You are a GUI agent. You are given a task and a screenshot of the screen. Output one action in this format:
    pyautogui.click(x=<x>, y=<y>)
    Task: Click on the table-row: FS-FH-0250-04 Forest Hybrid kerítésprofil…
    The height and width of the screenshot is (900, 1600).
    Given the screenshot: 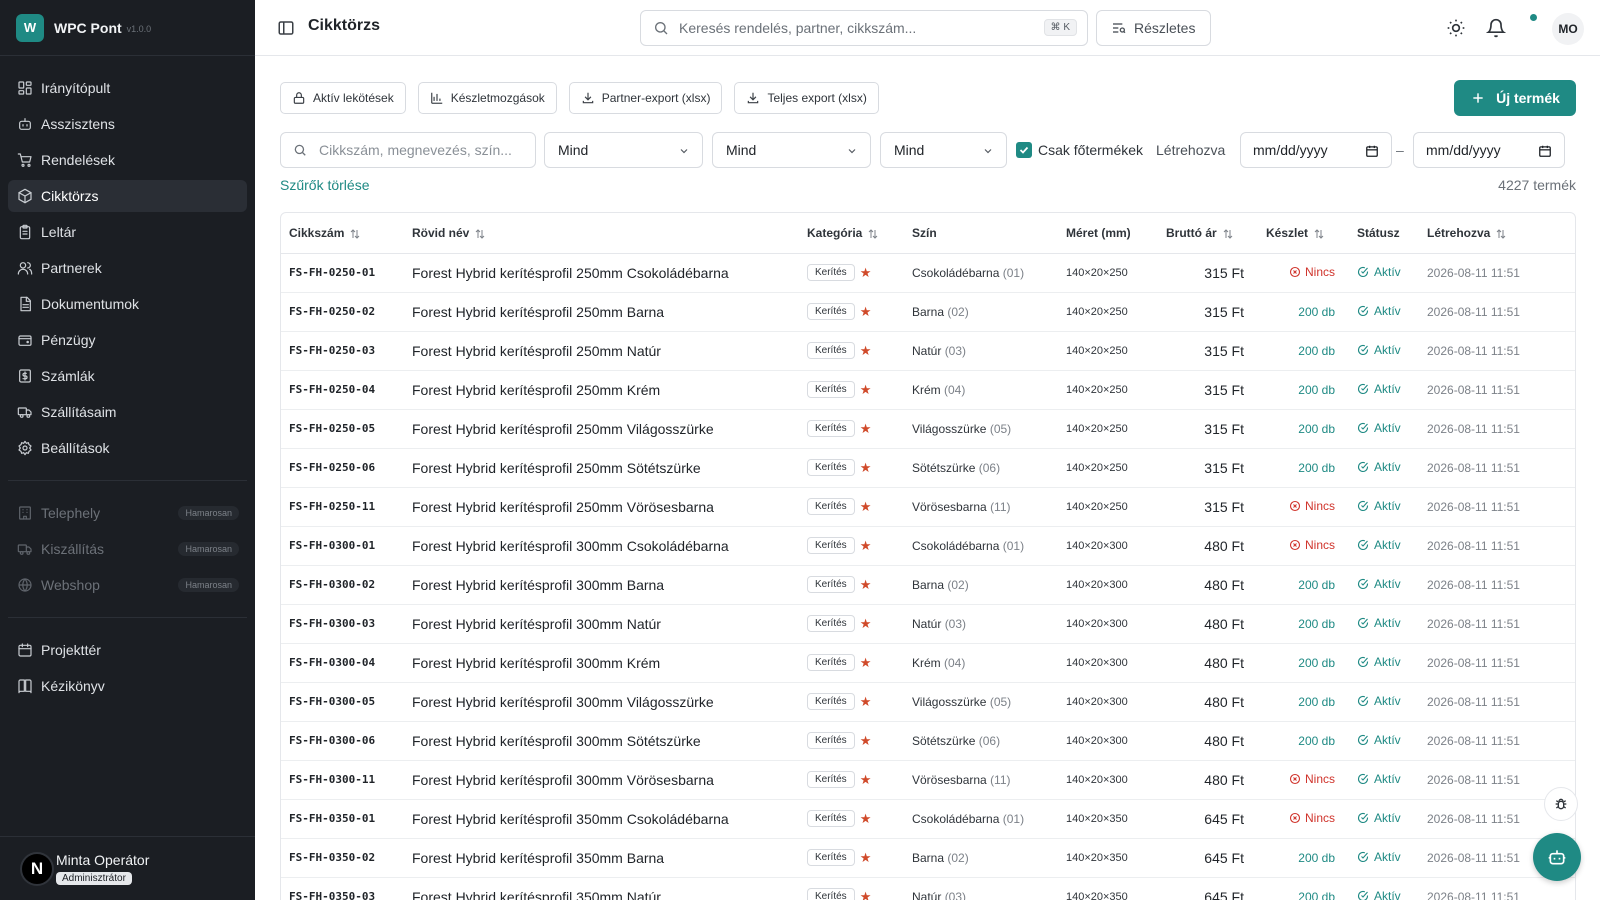 What is the action you would take?
    pyautogui.click(x=928, y=390)
    